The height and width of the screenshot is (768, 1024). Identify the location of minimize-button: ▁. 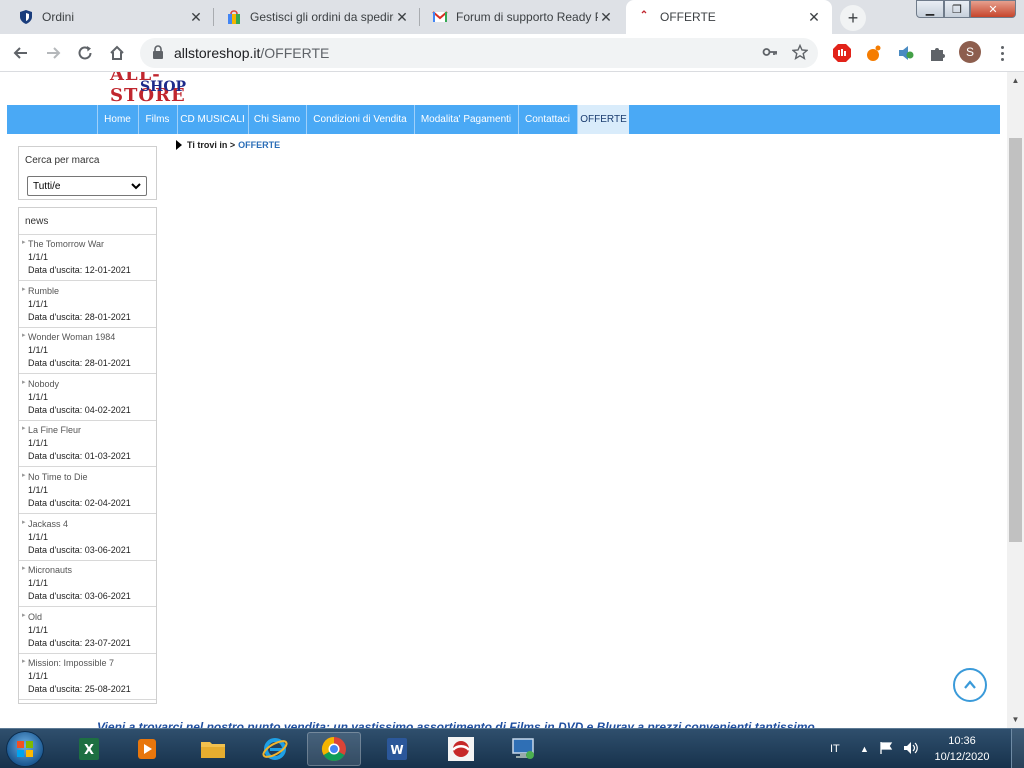
(930, 9).